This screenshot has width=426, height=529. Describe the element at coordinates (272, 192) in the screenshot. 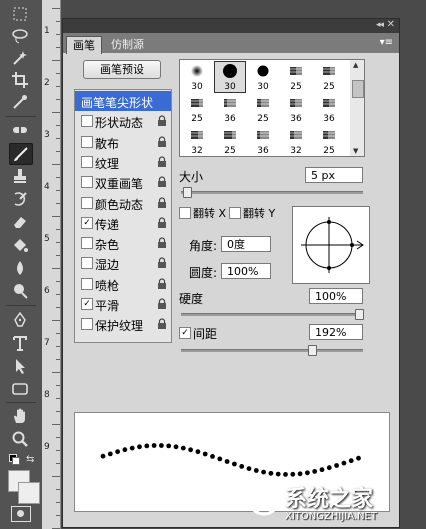

I see `size-slider-track` at that location.